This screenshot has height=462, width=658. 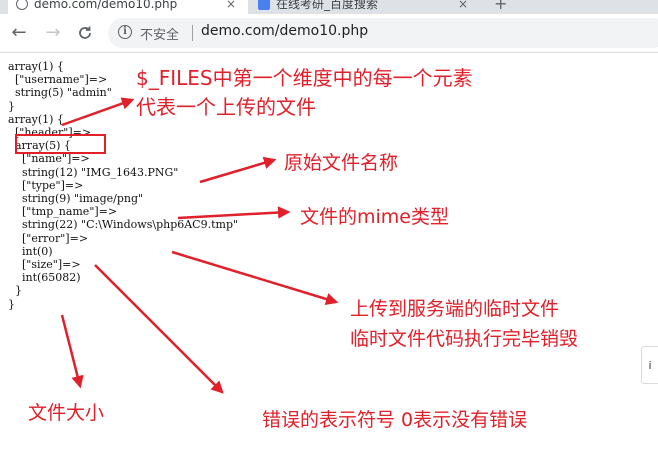 What do you see at coordinates (85, 33) in the screenshot?
I see `reload-icon` at bounding box center [85, 33].